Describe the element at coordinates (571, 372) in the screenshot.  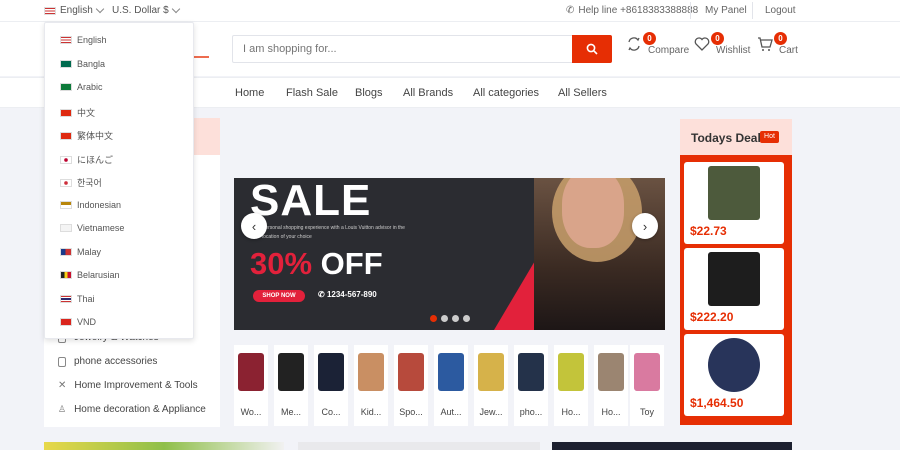
I see `home-tools-image` at that location.